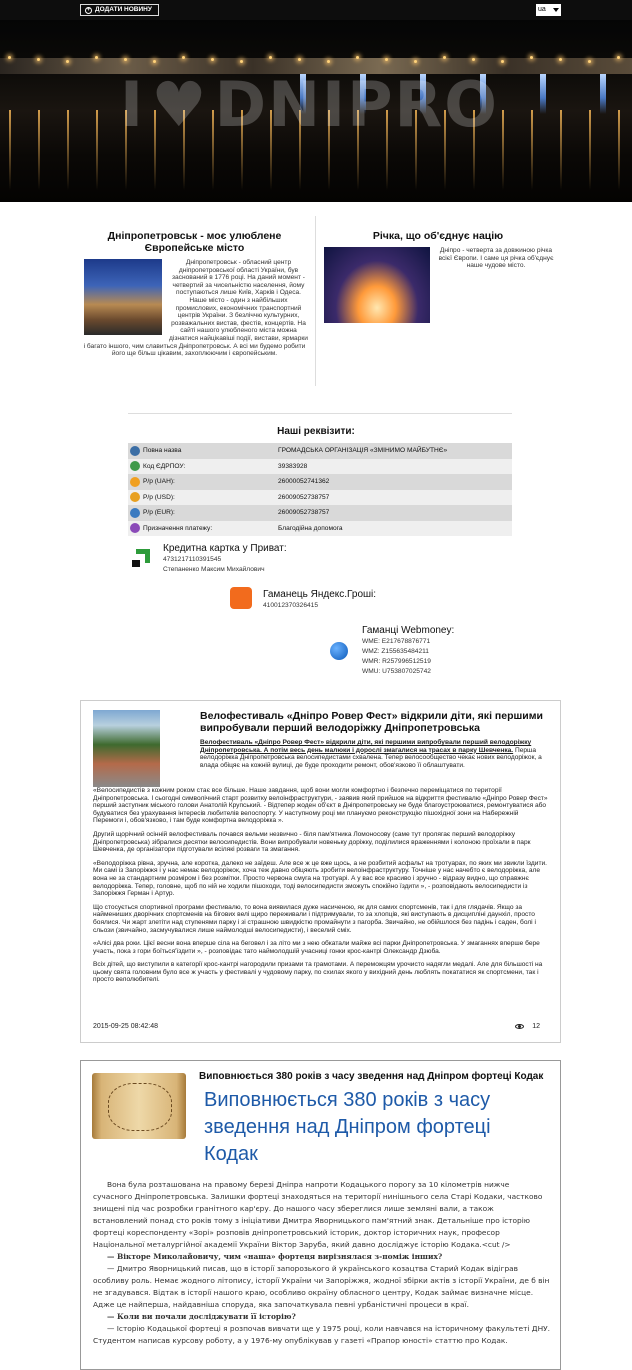  What do you see at coordinates (164, 466) in the screenshot?
I see `requisite-label: Код ЄДРПОУ:` at bounding box center [164, 466].